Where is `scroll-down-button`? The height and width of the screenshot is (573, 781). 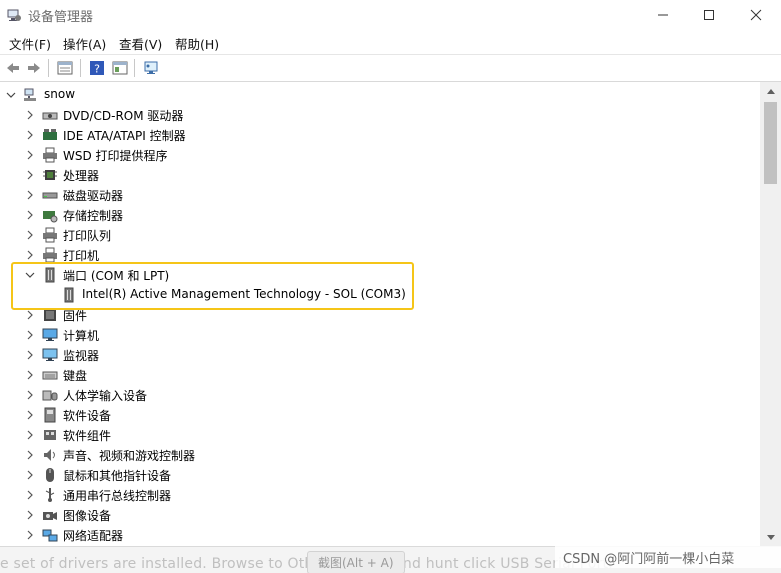
scroll-down-button is located at coordinates (770, 537).